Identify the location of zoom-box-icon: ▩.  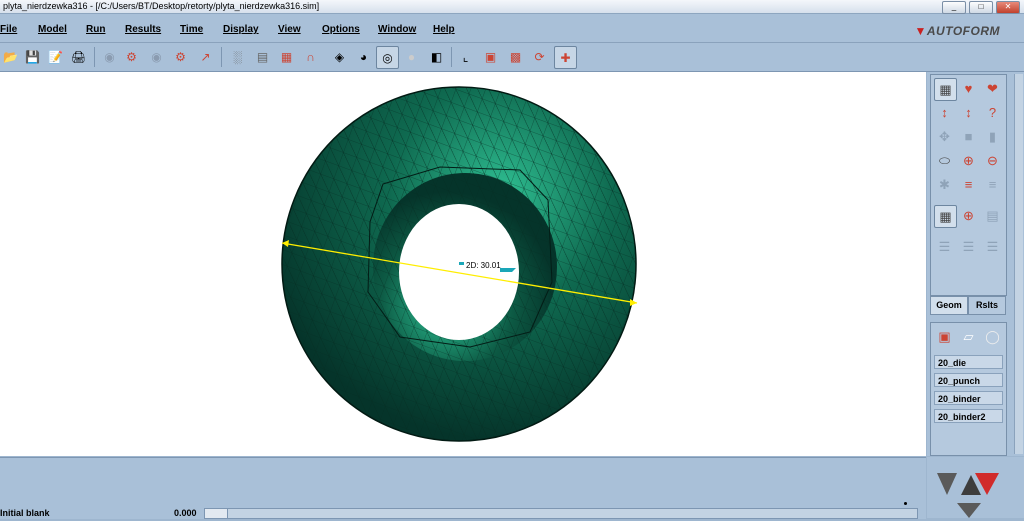
(515, 56).